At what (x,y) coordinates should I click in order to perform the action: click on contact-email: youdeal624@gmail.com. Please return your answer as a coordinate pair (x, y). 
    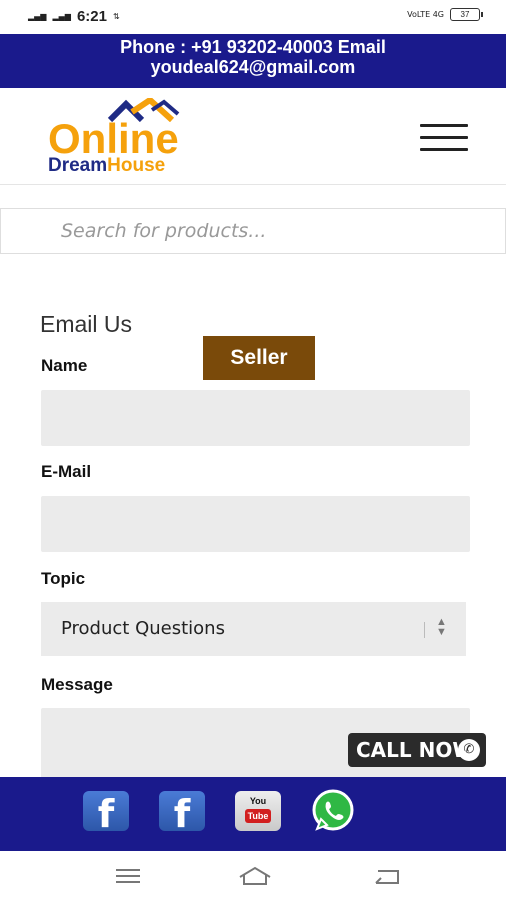
    Looking at the image, I should click on (253, 67).